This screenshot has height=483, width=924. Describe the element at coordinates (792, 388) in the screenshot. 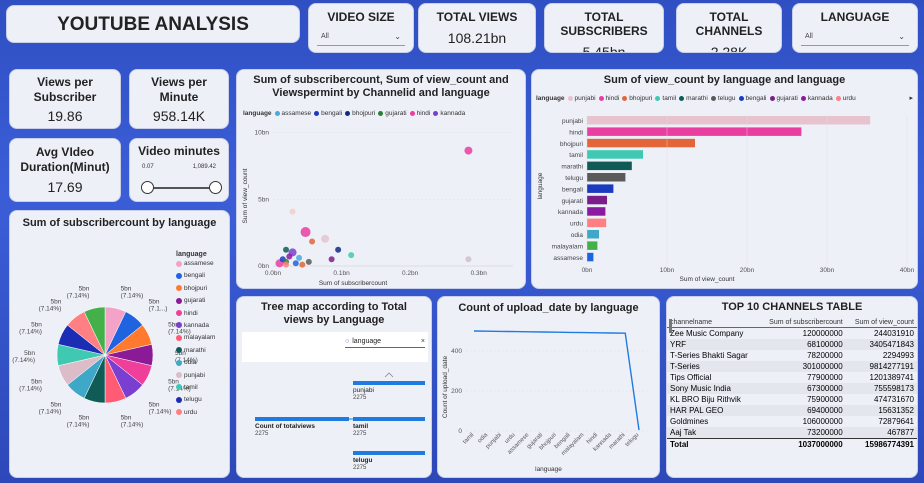

I see `table-row: Sony Music India 67300000 755598173` at that location.